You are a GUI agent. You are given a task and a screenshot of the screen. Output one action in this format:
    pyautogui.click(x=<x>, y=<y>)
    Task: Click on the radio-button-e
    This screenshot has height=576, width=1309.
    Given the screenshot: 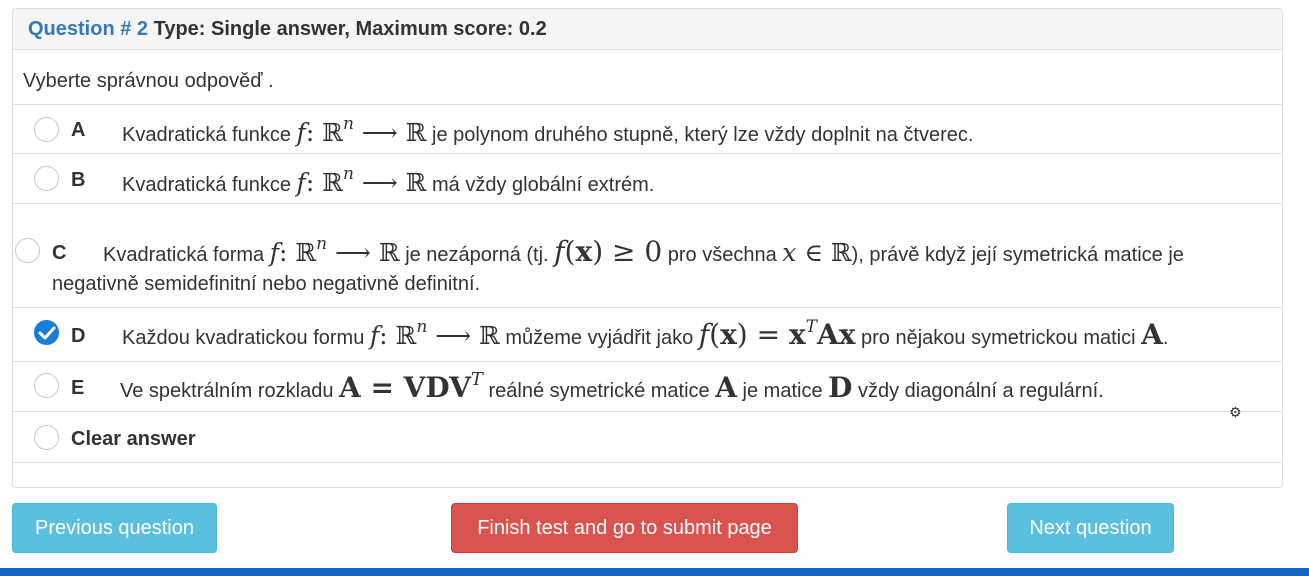 What is the action you would take?
    pyautogui.click(x=46, y=385)
    